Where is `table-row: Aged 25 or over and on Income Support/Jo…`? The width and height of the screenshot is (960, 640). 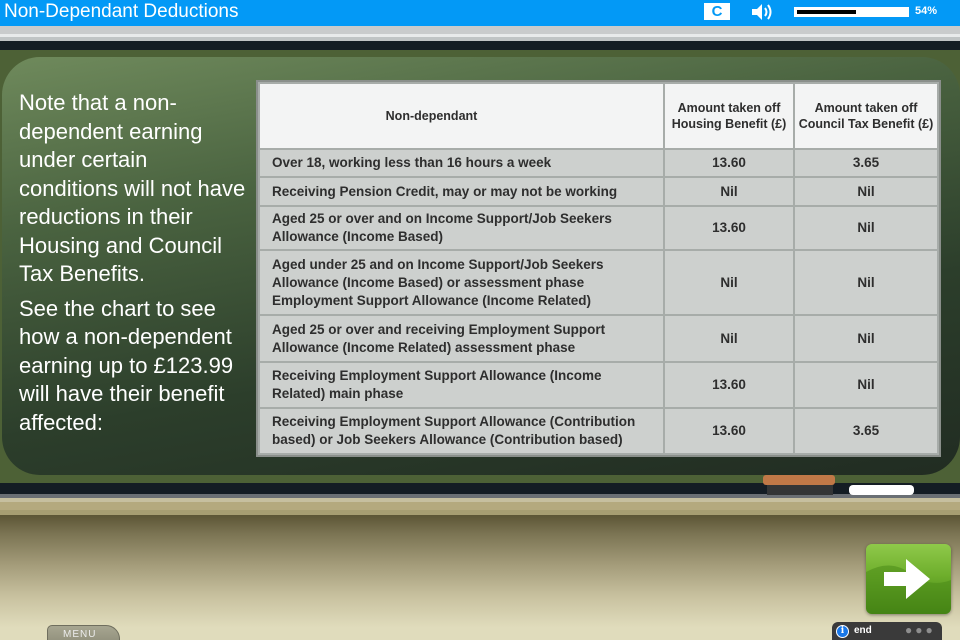
table-row: Aged 25 or over and on Income Support/Jo… is located at coordinates (598, 228).